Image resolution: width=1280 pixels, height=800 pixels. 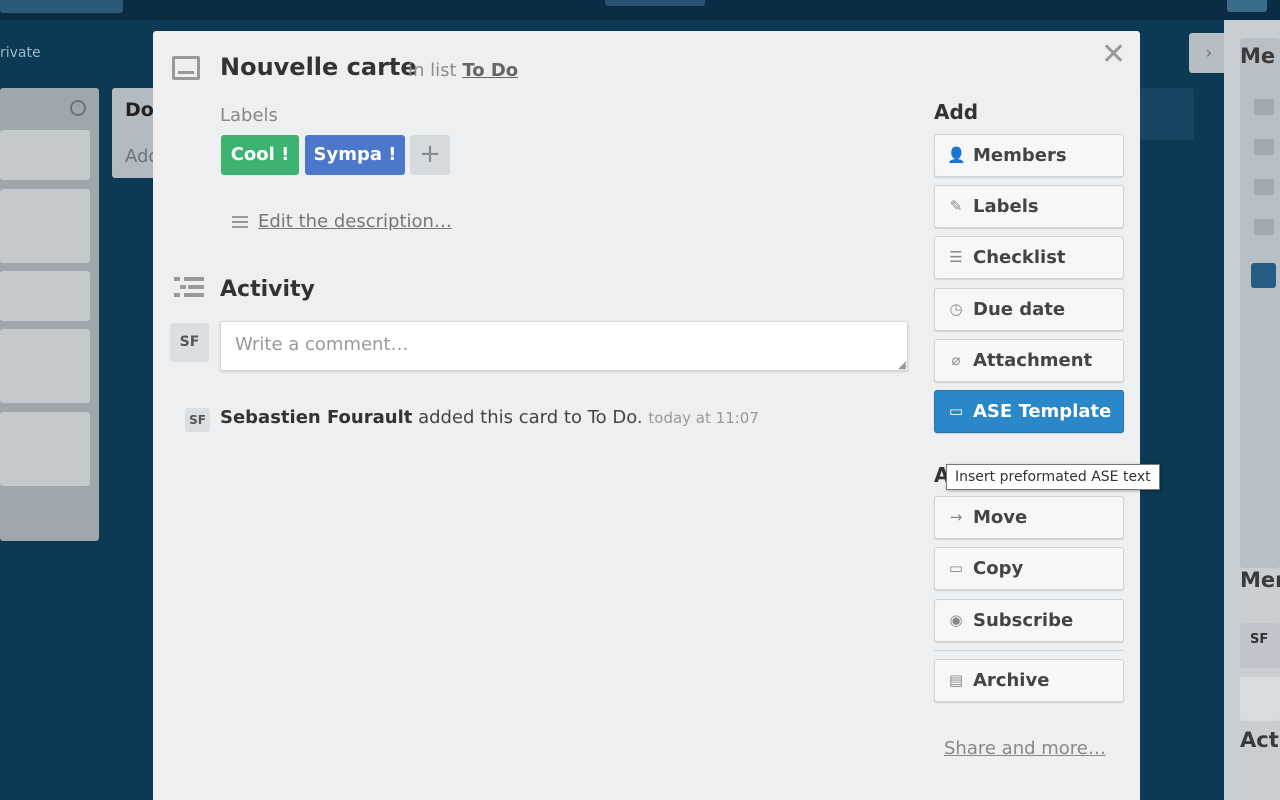 I want to click on label-cool: Cool !, so click(x=260, y=155).